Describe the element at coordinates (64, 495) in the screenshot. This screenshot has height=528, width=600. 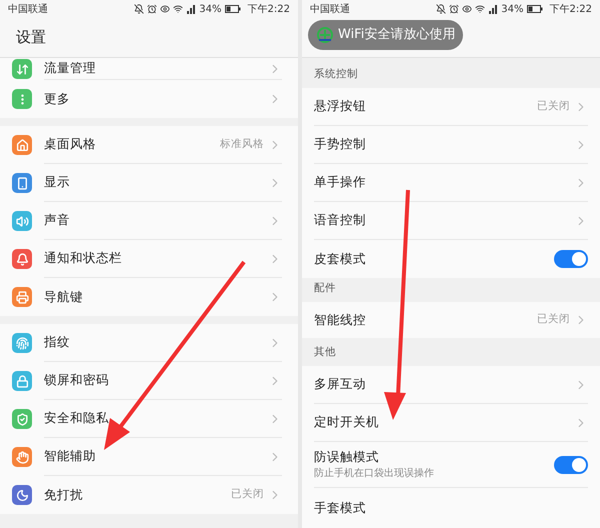
I see `item-label: 免打扰` at that location.